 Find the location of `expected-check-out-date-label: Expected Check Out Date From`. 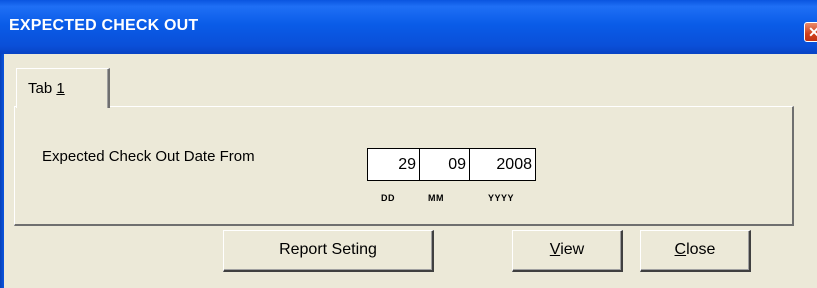

expected-check-out-date-label: Expected Check Out Date From is located at coordinates (148, 156).